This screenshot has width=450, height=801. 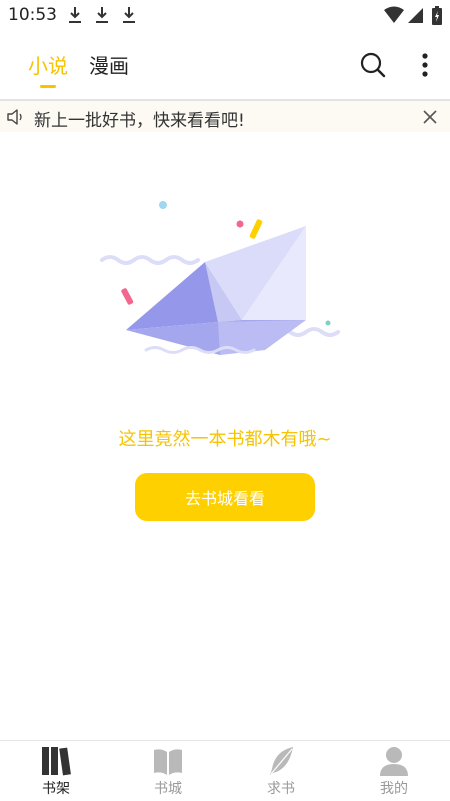 What do you see at coordinates (56, 761) in the screenshot?
I see `bookshelf-icon` at bounding box center [56, 761].